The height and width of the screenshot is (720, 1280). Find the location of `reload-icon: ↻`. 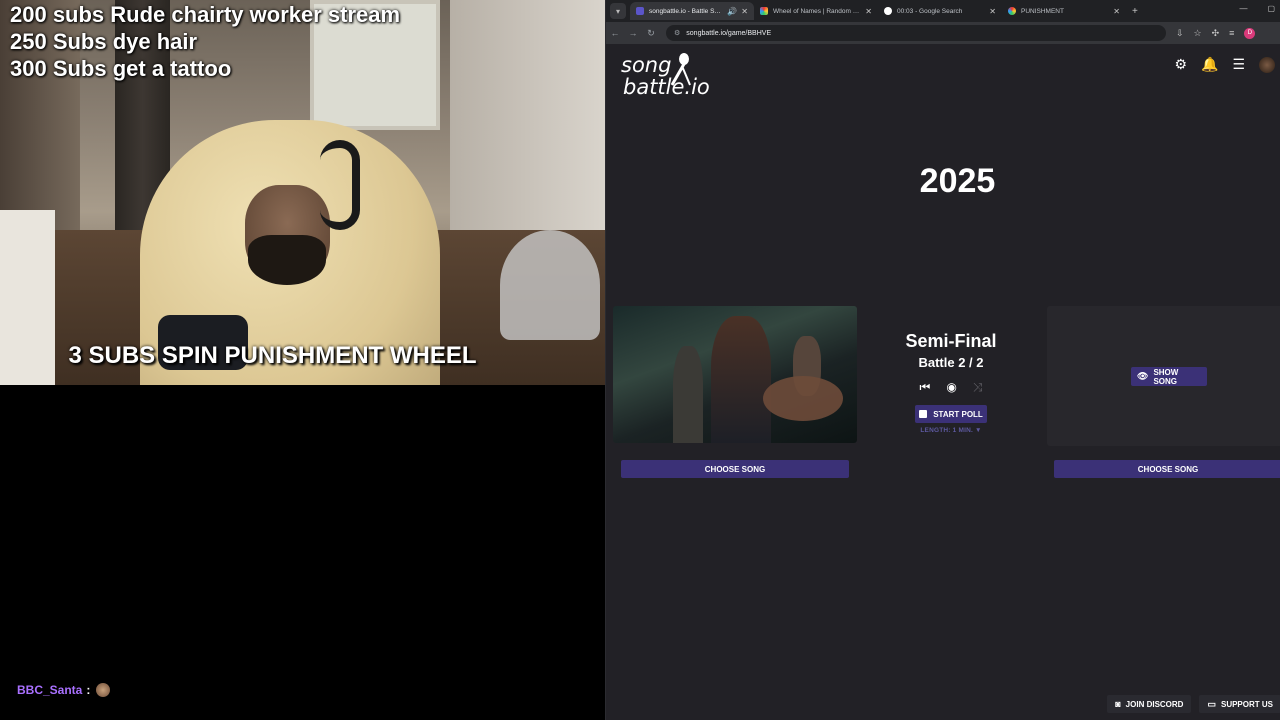

reload-icon: ↻ is located at coordinates (651, 33).